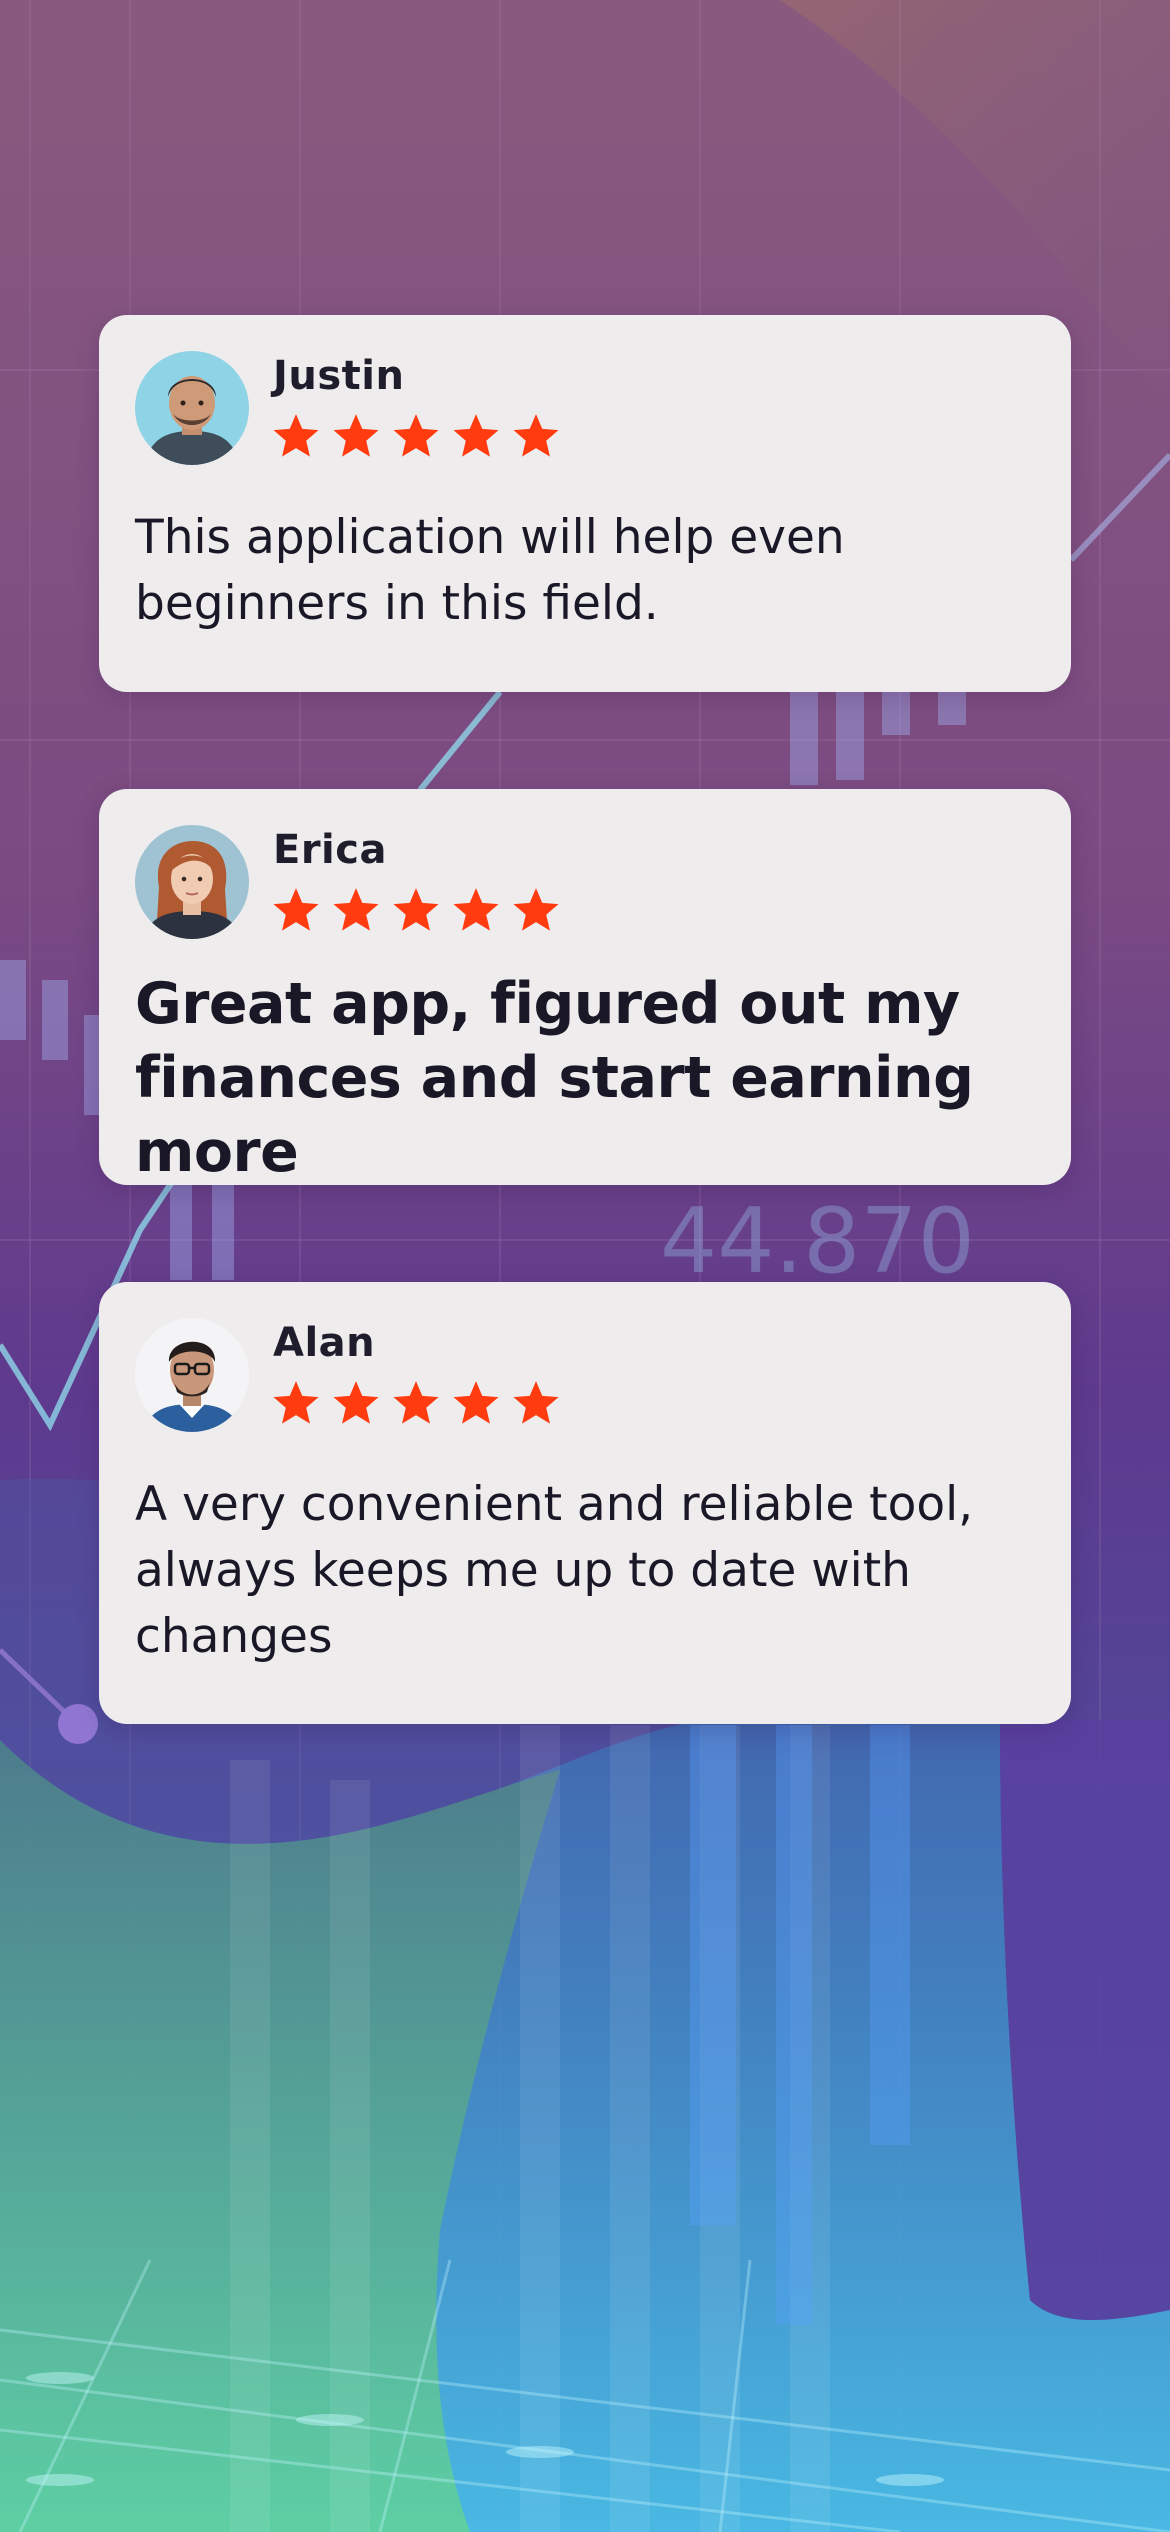 This screenshot has width=1170, height=2532. Describe the element at coordinates (192, 882) in the screenshot. I see `woman-avatar-icon` at that location.